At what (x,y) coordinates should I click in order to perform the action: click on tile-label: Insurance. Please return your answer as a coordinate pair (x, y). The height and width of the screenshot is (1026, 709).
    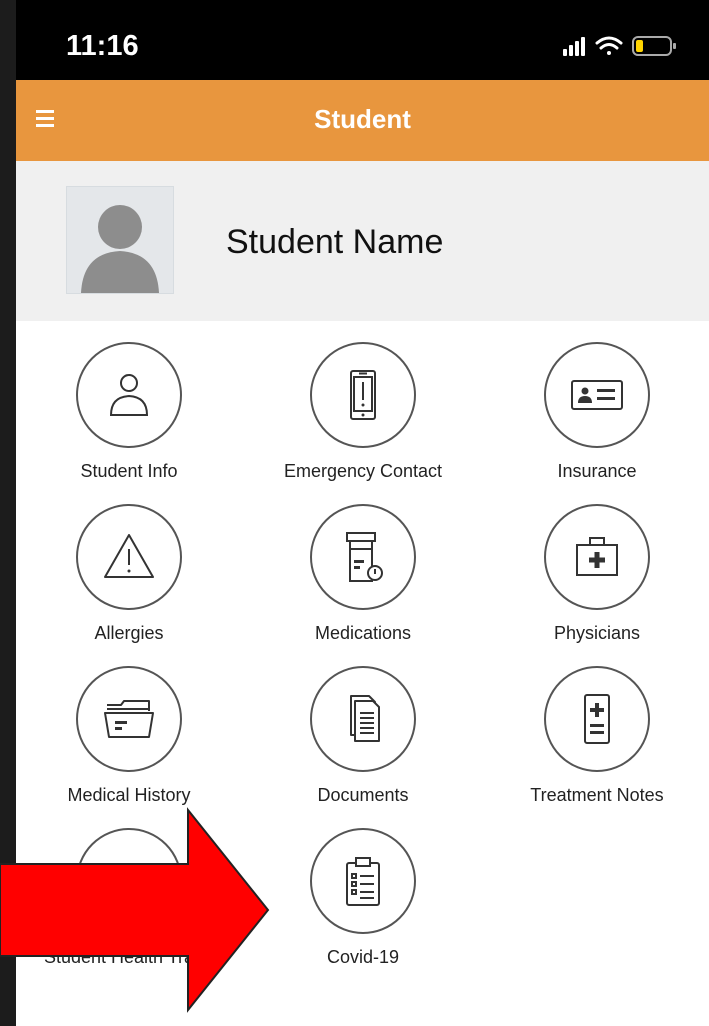
    Looking at the image, I should click on (597, 471).